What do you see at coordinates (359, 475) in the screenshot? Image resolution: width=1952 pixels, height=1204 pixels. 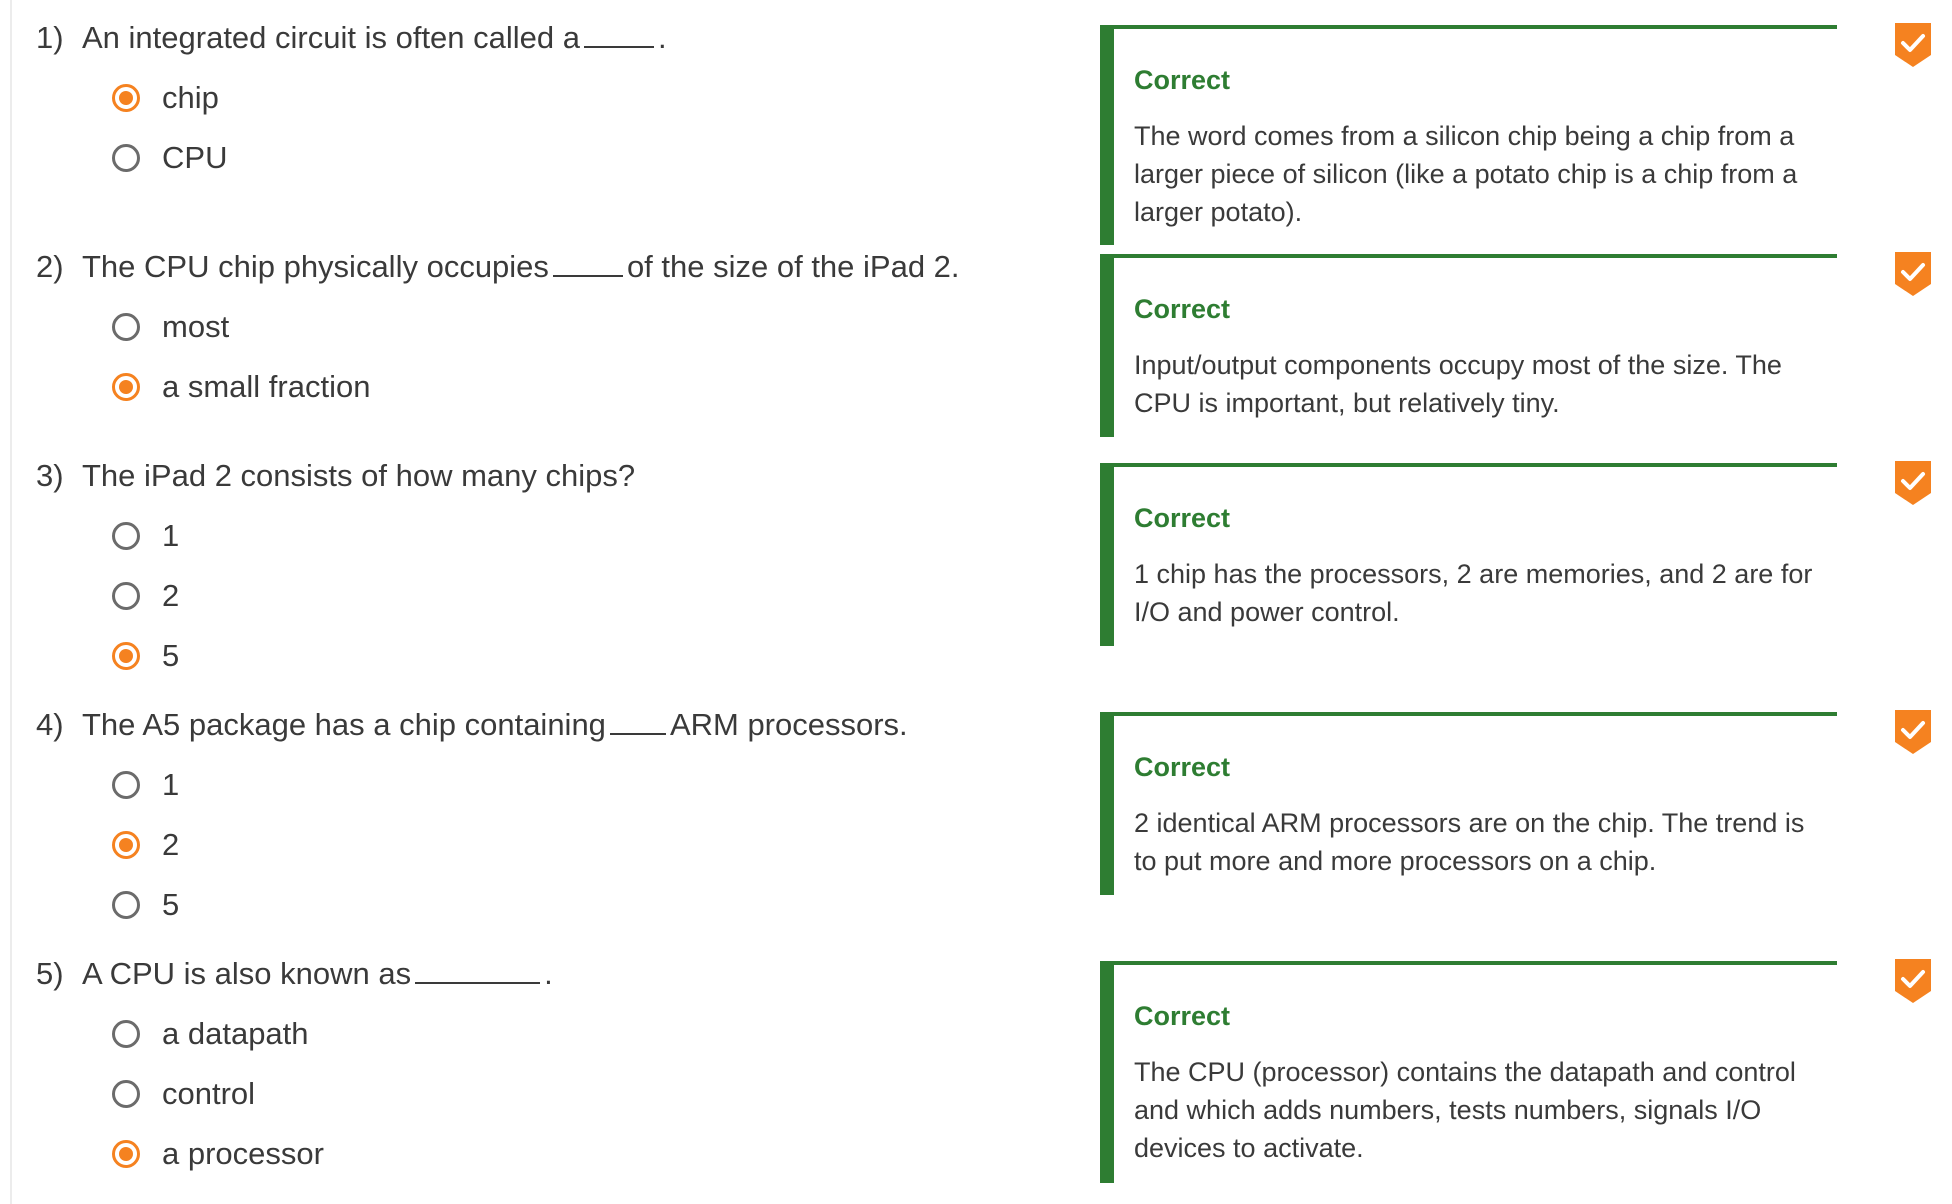 I see `prompt-text-before: The iPad 2 consists of how many chips?` at bounding box center [359, 475].